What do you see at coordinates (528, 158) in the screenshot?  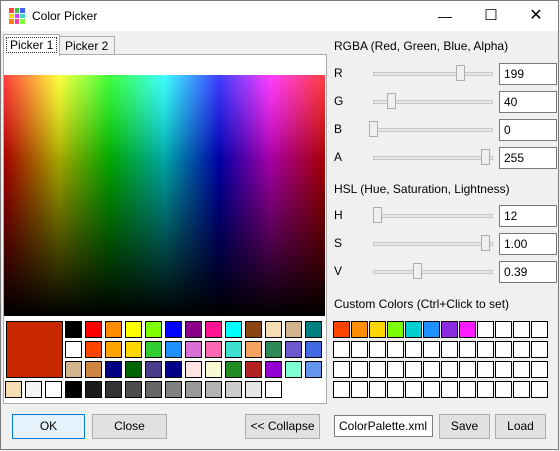 I see `rgba-value-a: 255` at bounding box center [528, 158].